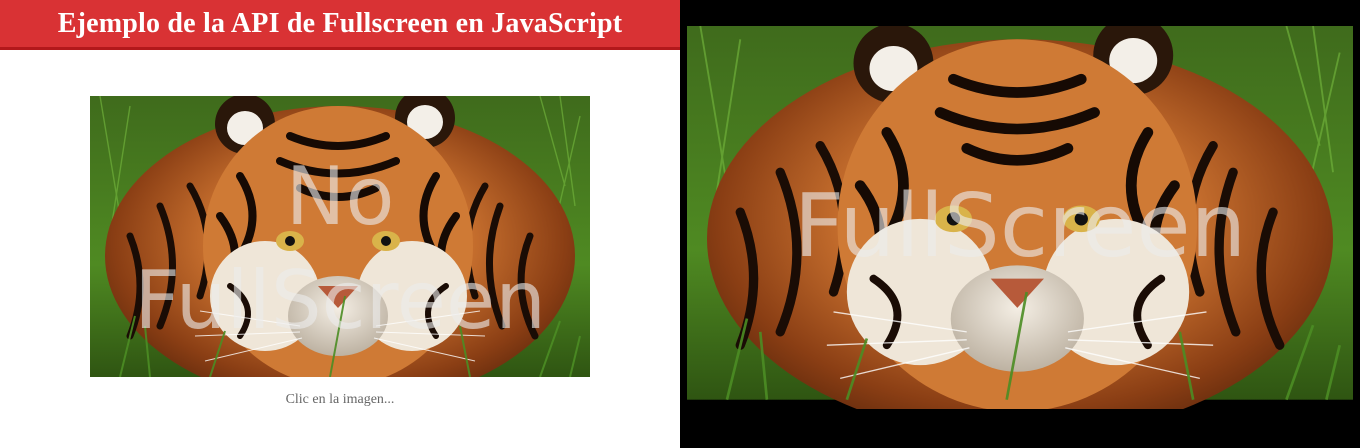  What do you see at coordinates (340, 300) in the screenshot?
I see `overlay-text-fullscreen: FullScreen` at bounding box center [340, 300].